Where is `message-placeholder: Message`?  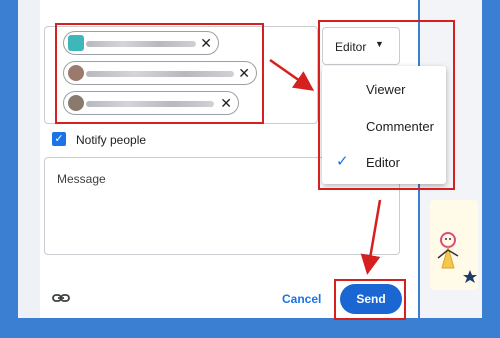 message-placeholder: Message is located at coordinates (81, 179).